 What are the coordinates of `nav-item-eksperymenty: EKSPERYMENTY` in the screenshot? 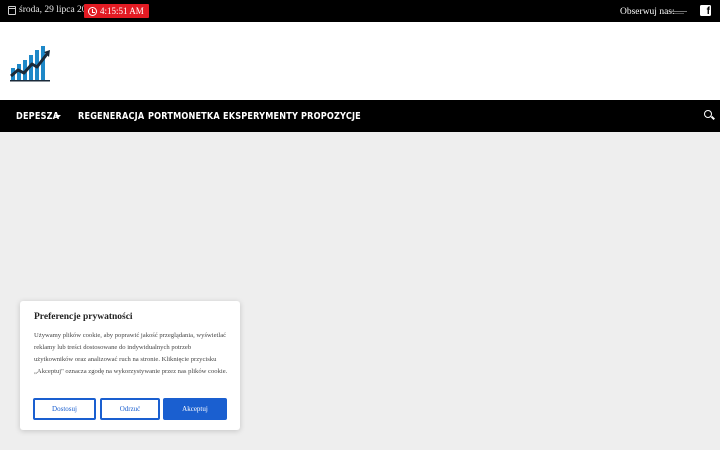 It's located at (260, 116).